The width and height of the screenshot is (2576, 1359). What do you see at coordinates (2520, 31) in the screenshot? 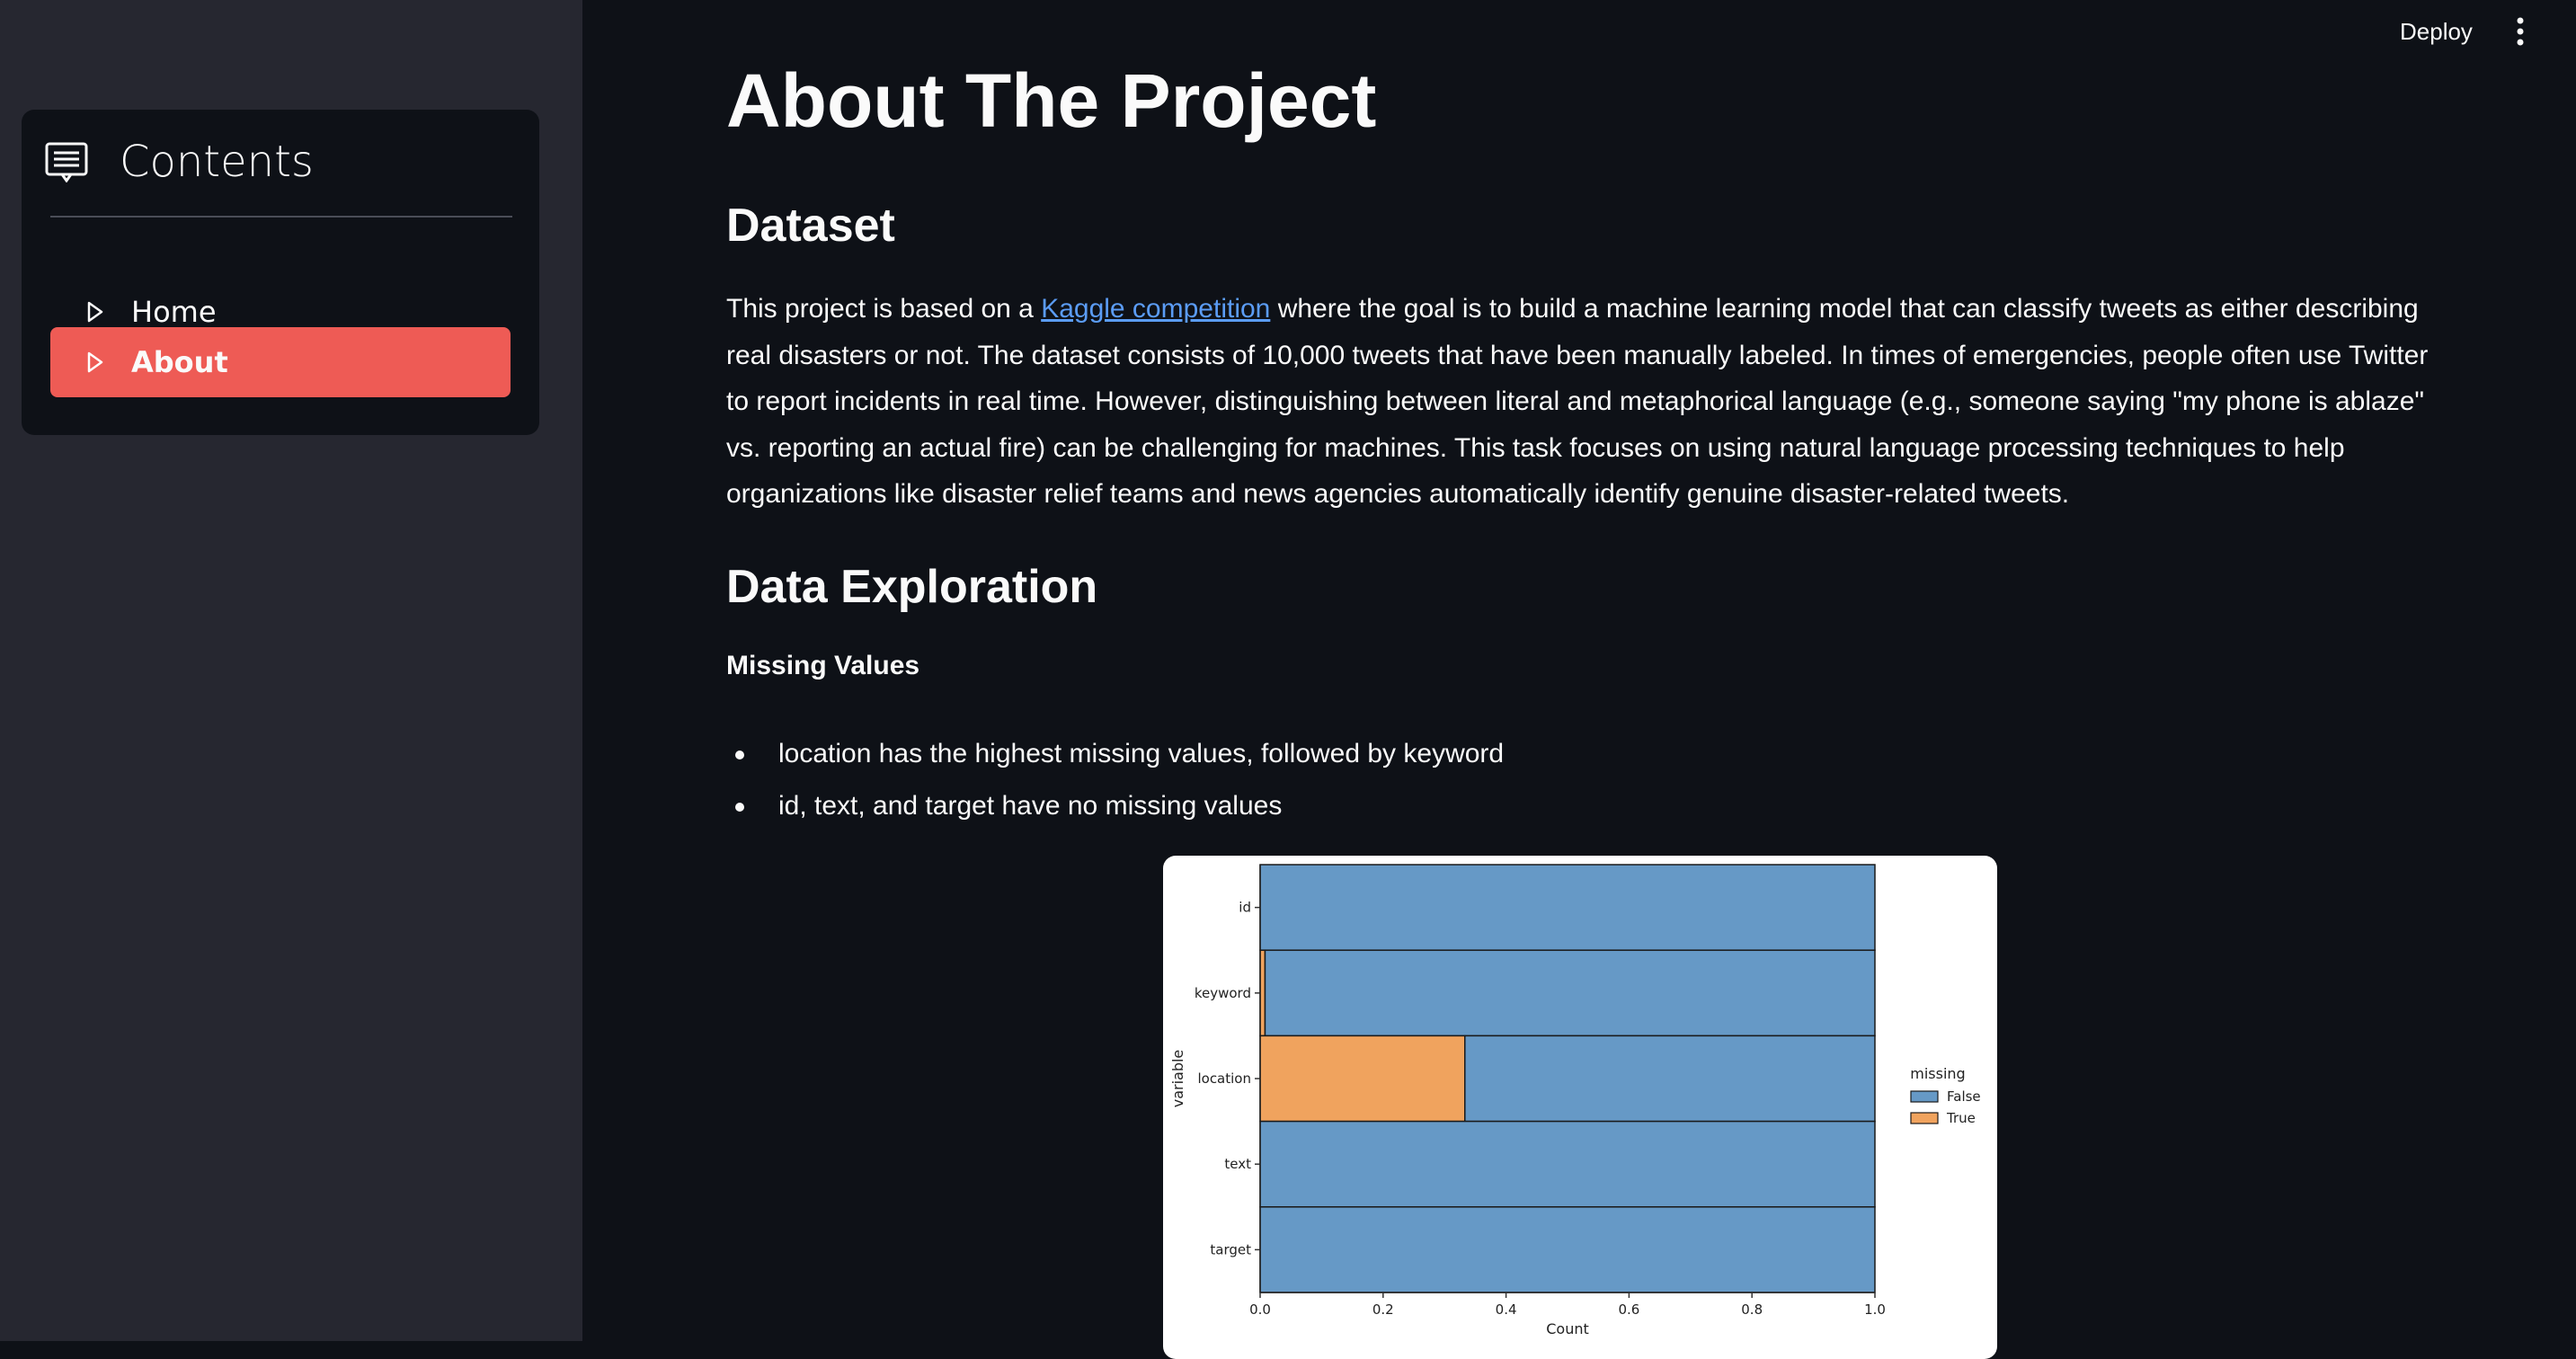
I see `vertical-dots-icon` at bounding box center [2520, 31].